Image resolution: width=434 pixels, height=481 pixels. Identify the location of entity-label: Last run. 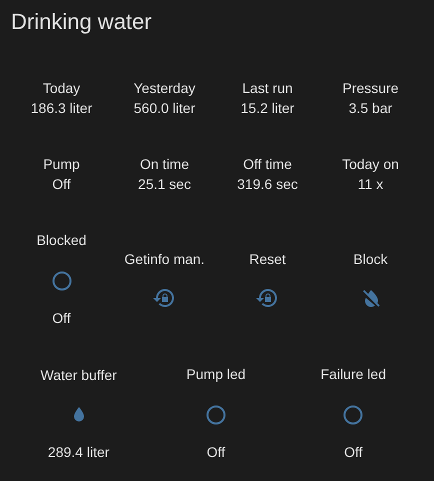
(267, 88).